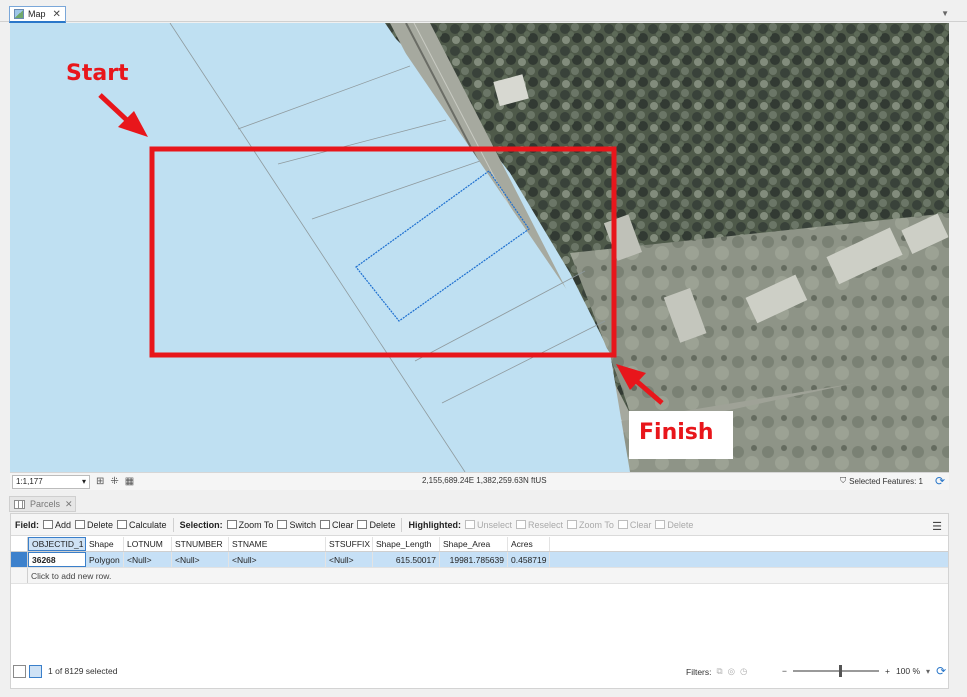 This screenshot has width=967, height=697. What do you see at coordinates (83, 671) in the screenshot?
I see `selection-count: 1 of 8129 selected` at bounding box center [83, 671].